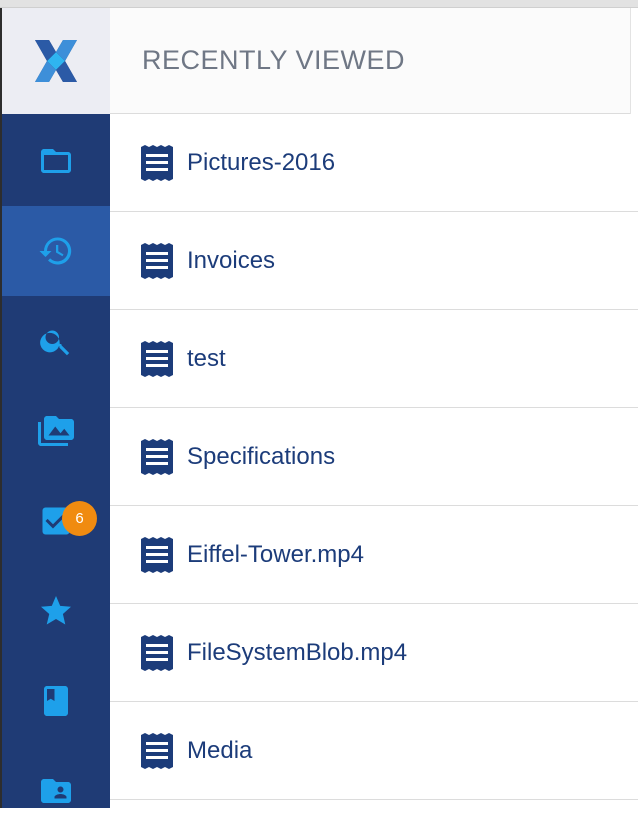 The height and width of the screenshot is (836, 638). I want to click on sidebar-item-collections, so click(56, 431).